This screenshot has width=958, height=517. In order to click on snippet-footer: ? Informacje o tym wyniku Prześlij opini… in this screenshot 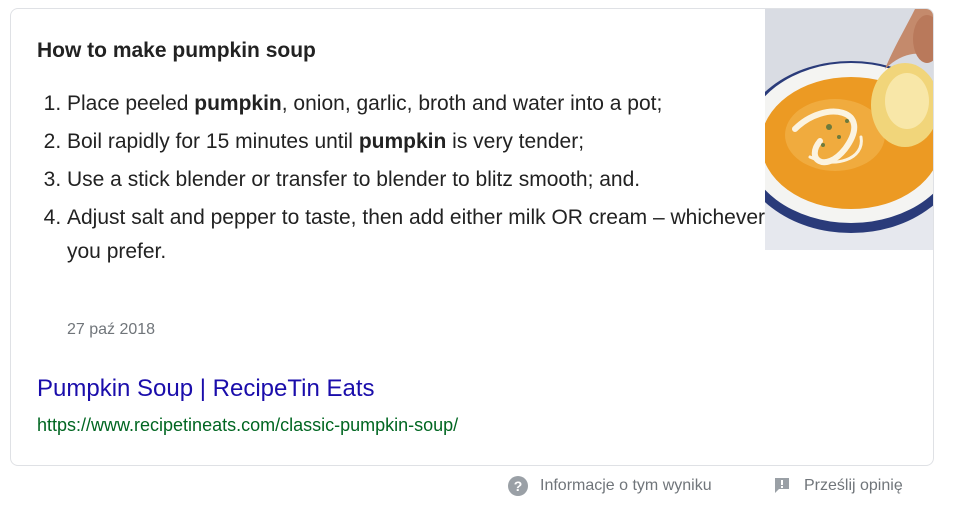, I will do `click(479, 488)`.